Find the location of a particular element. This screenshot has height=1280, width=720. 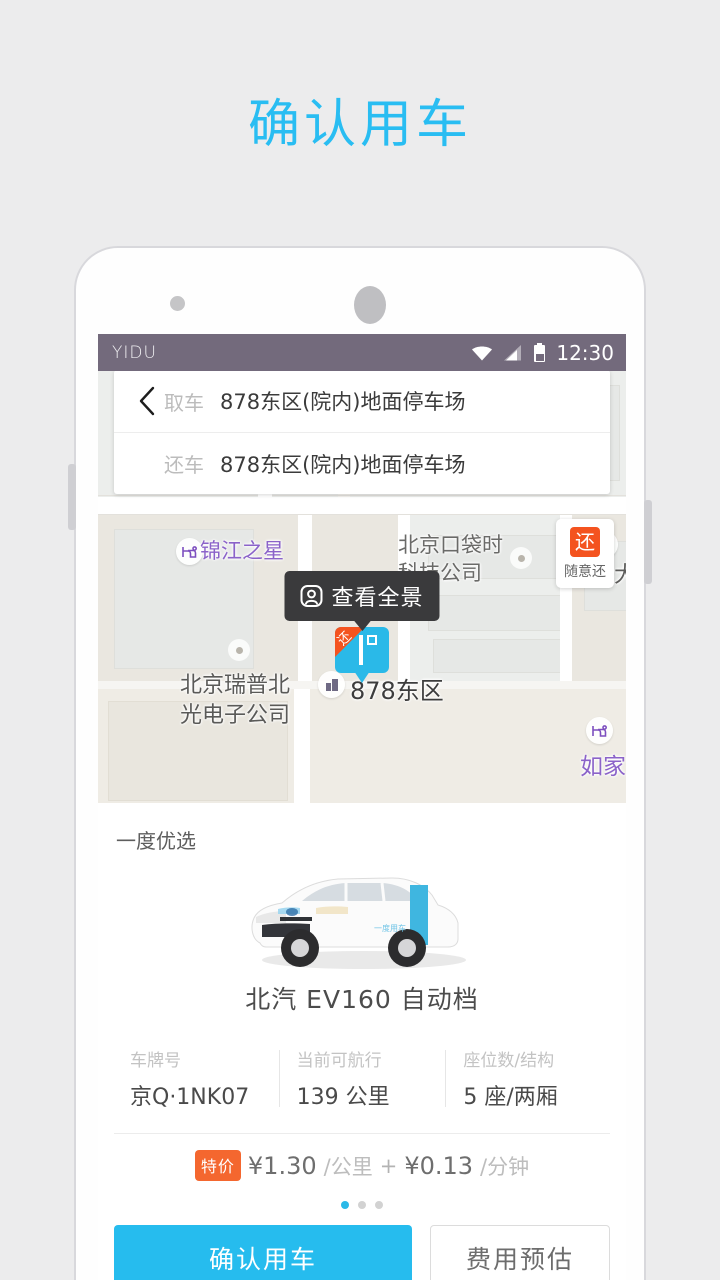

price-time-amount: ¥0.13 is located at coordinates (439, 1165).